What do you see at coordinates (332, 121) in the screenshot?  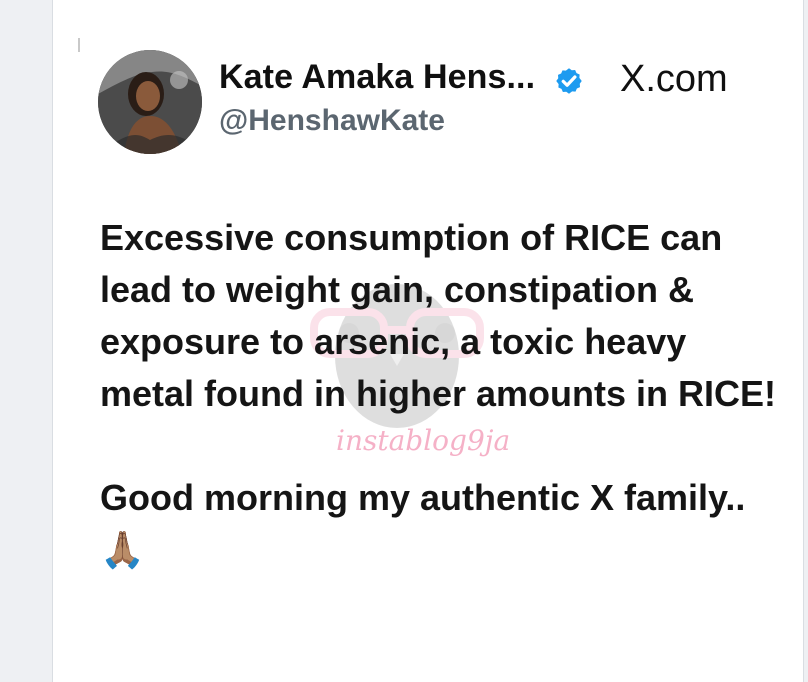 I see `user-handle: @HenshawKate` at bounding box center [332, 121].